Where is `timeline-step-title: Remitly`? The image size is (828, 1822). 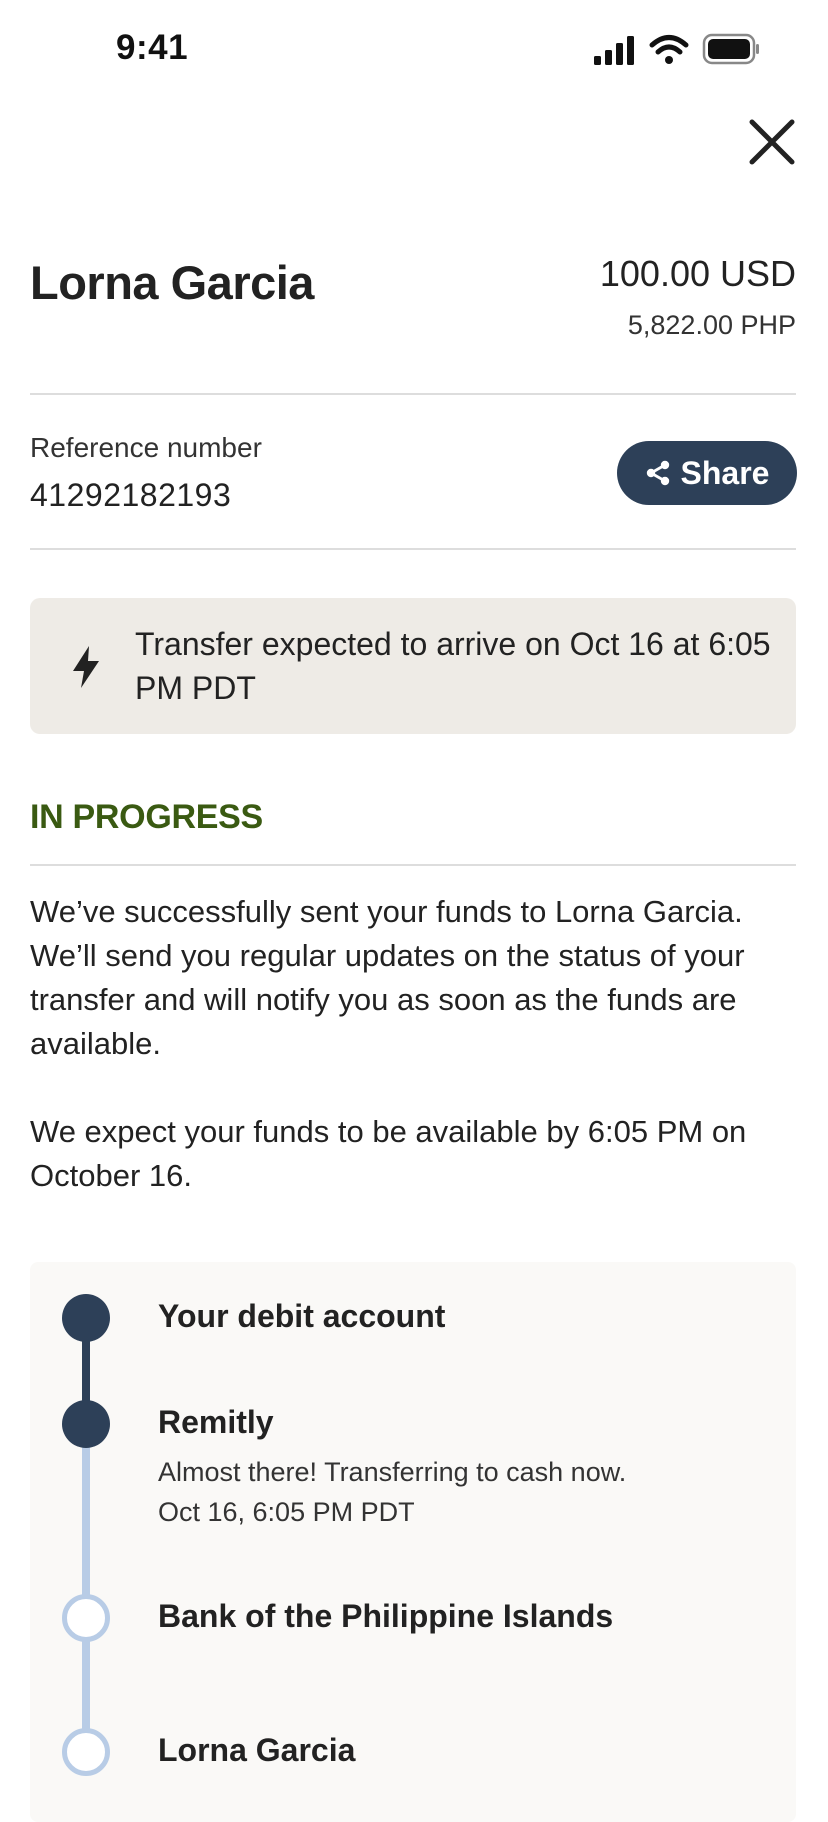 timeline-step-title: Remitly is located at coordinates (216, 1422).